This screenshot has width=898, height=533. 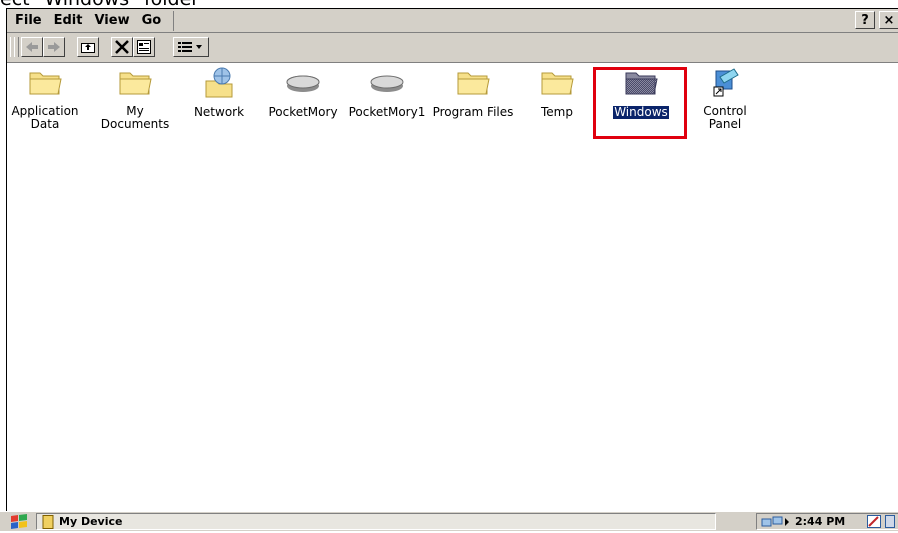 I want to click on file-item-label: Control Panel, so click(x=725, y=117).